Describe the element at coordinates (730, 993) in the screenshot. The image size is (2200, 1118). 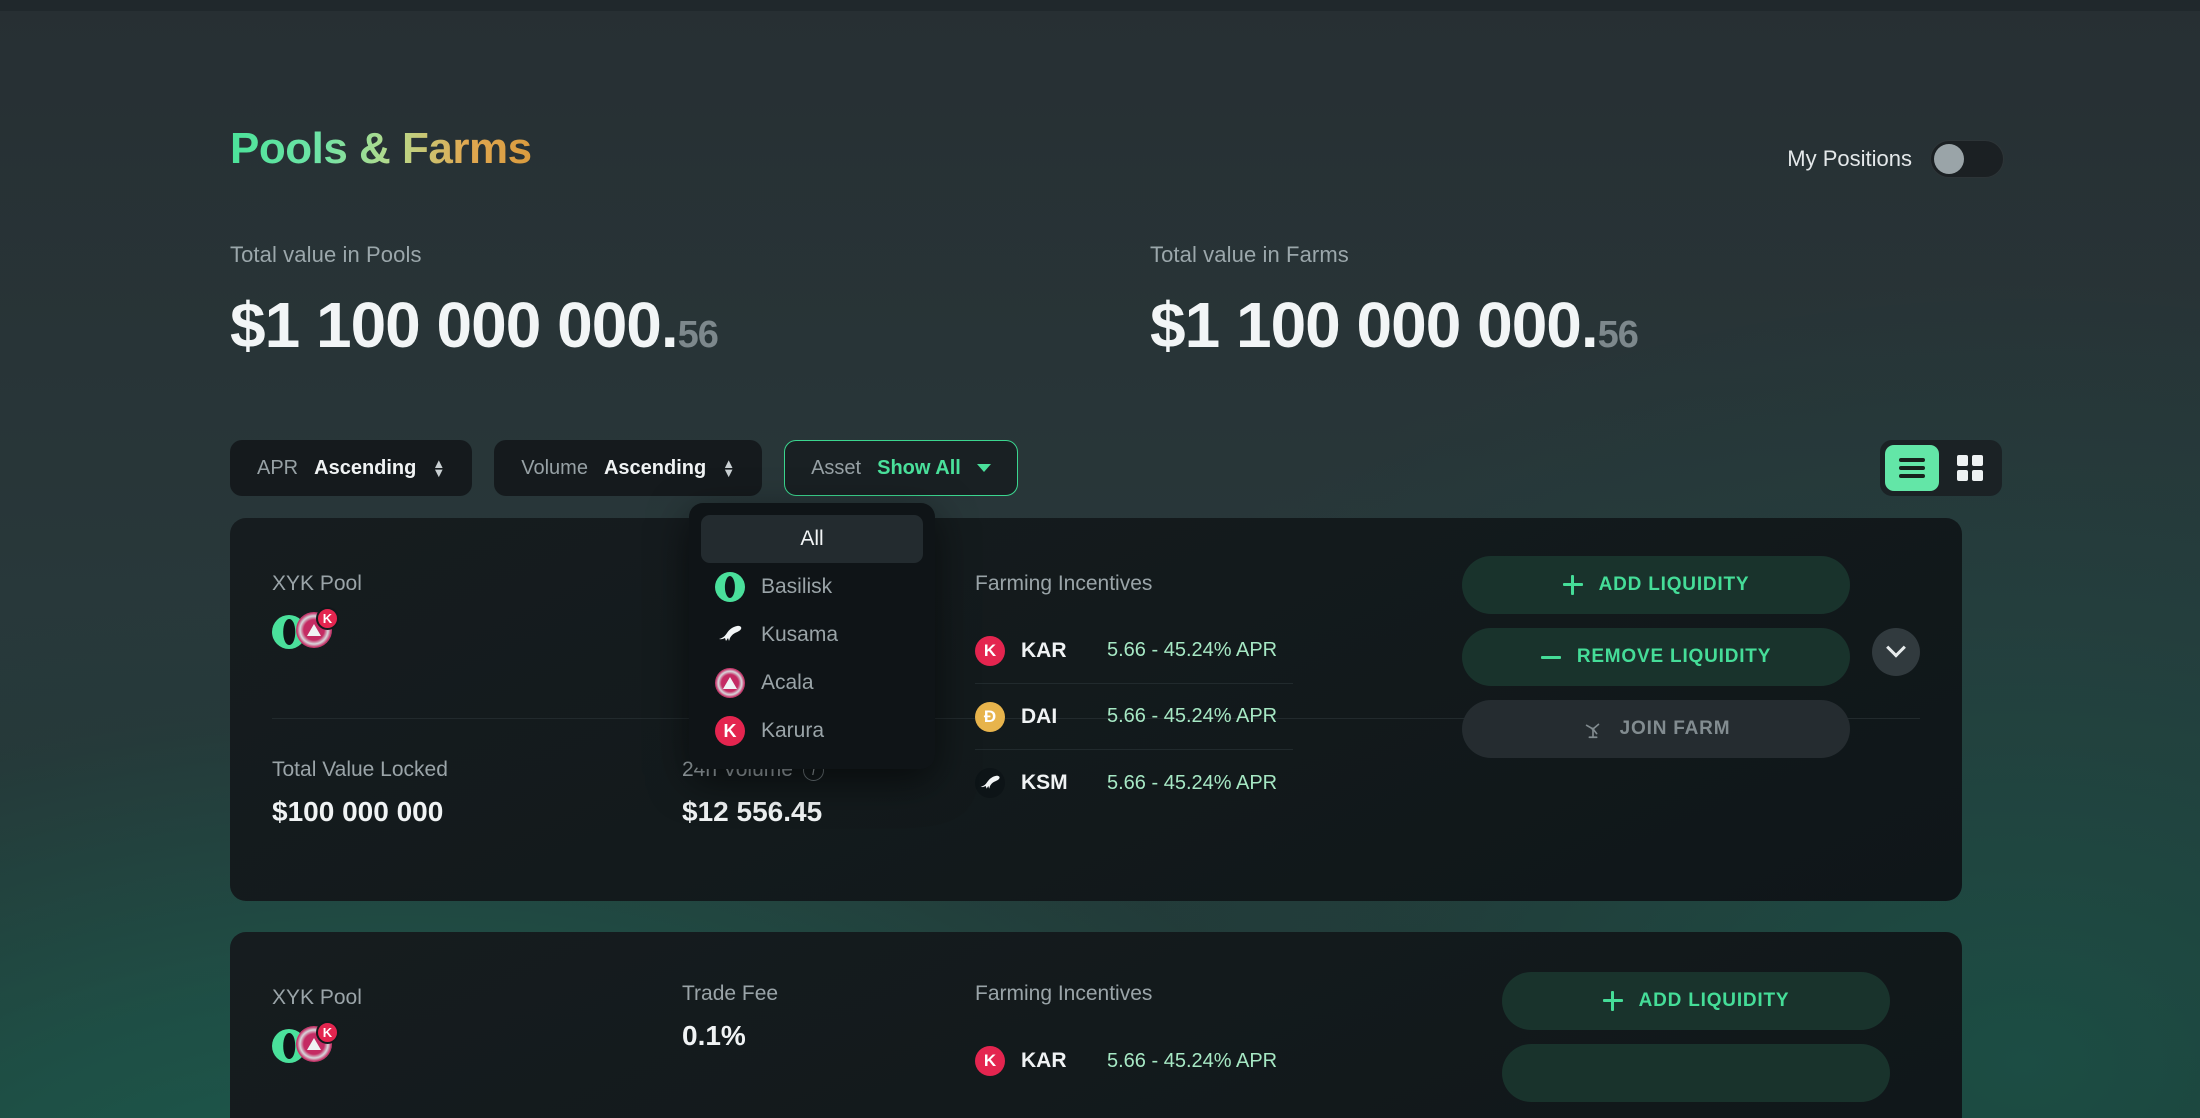
I see `metric-label: Trade Fee` at that location.